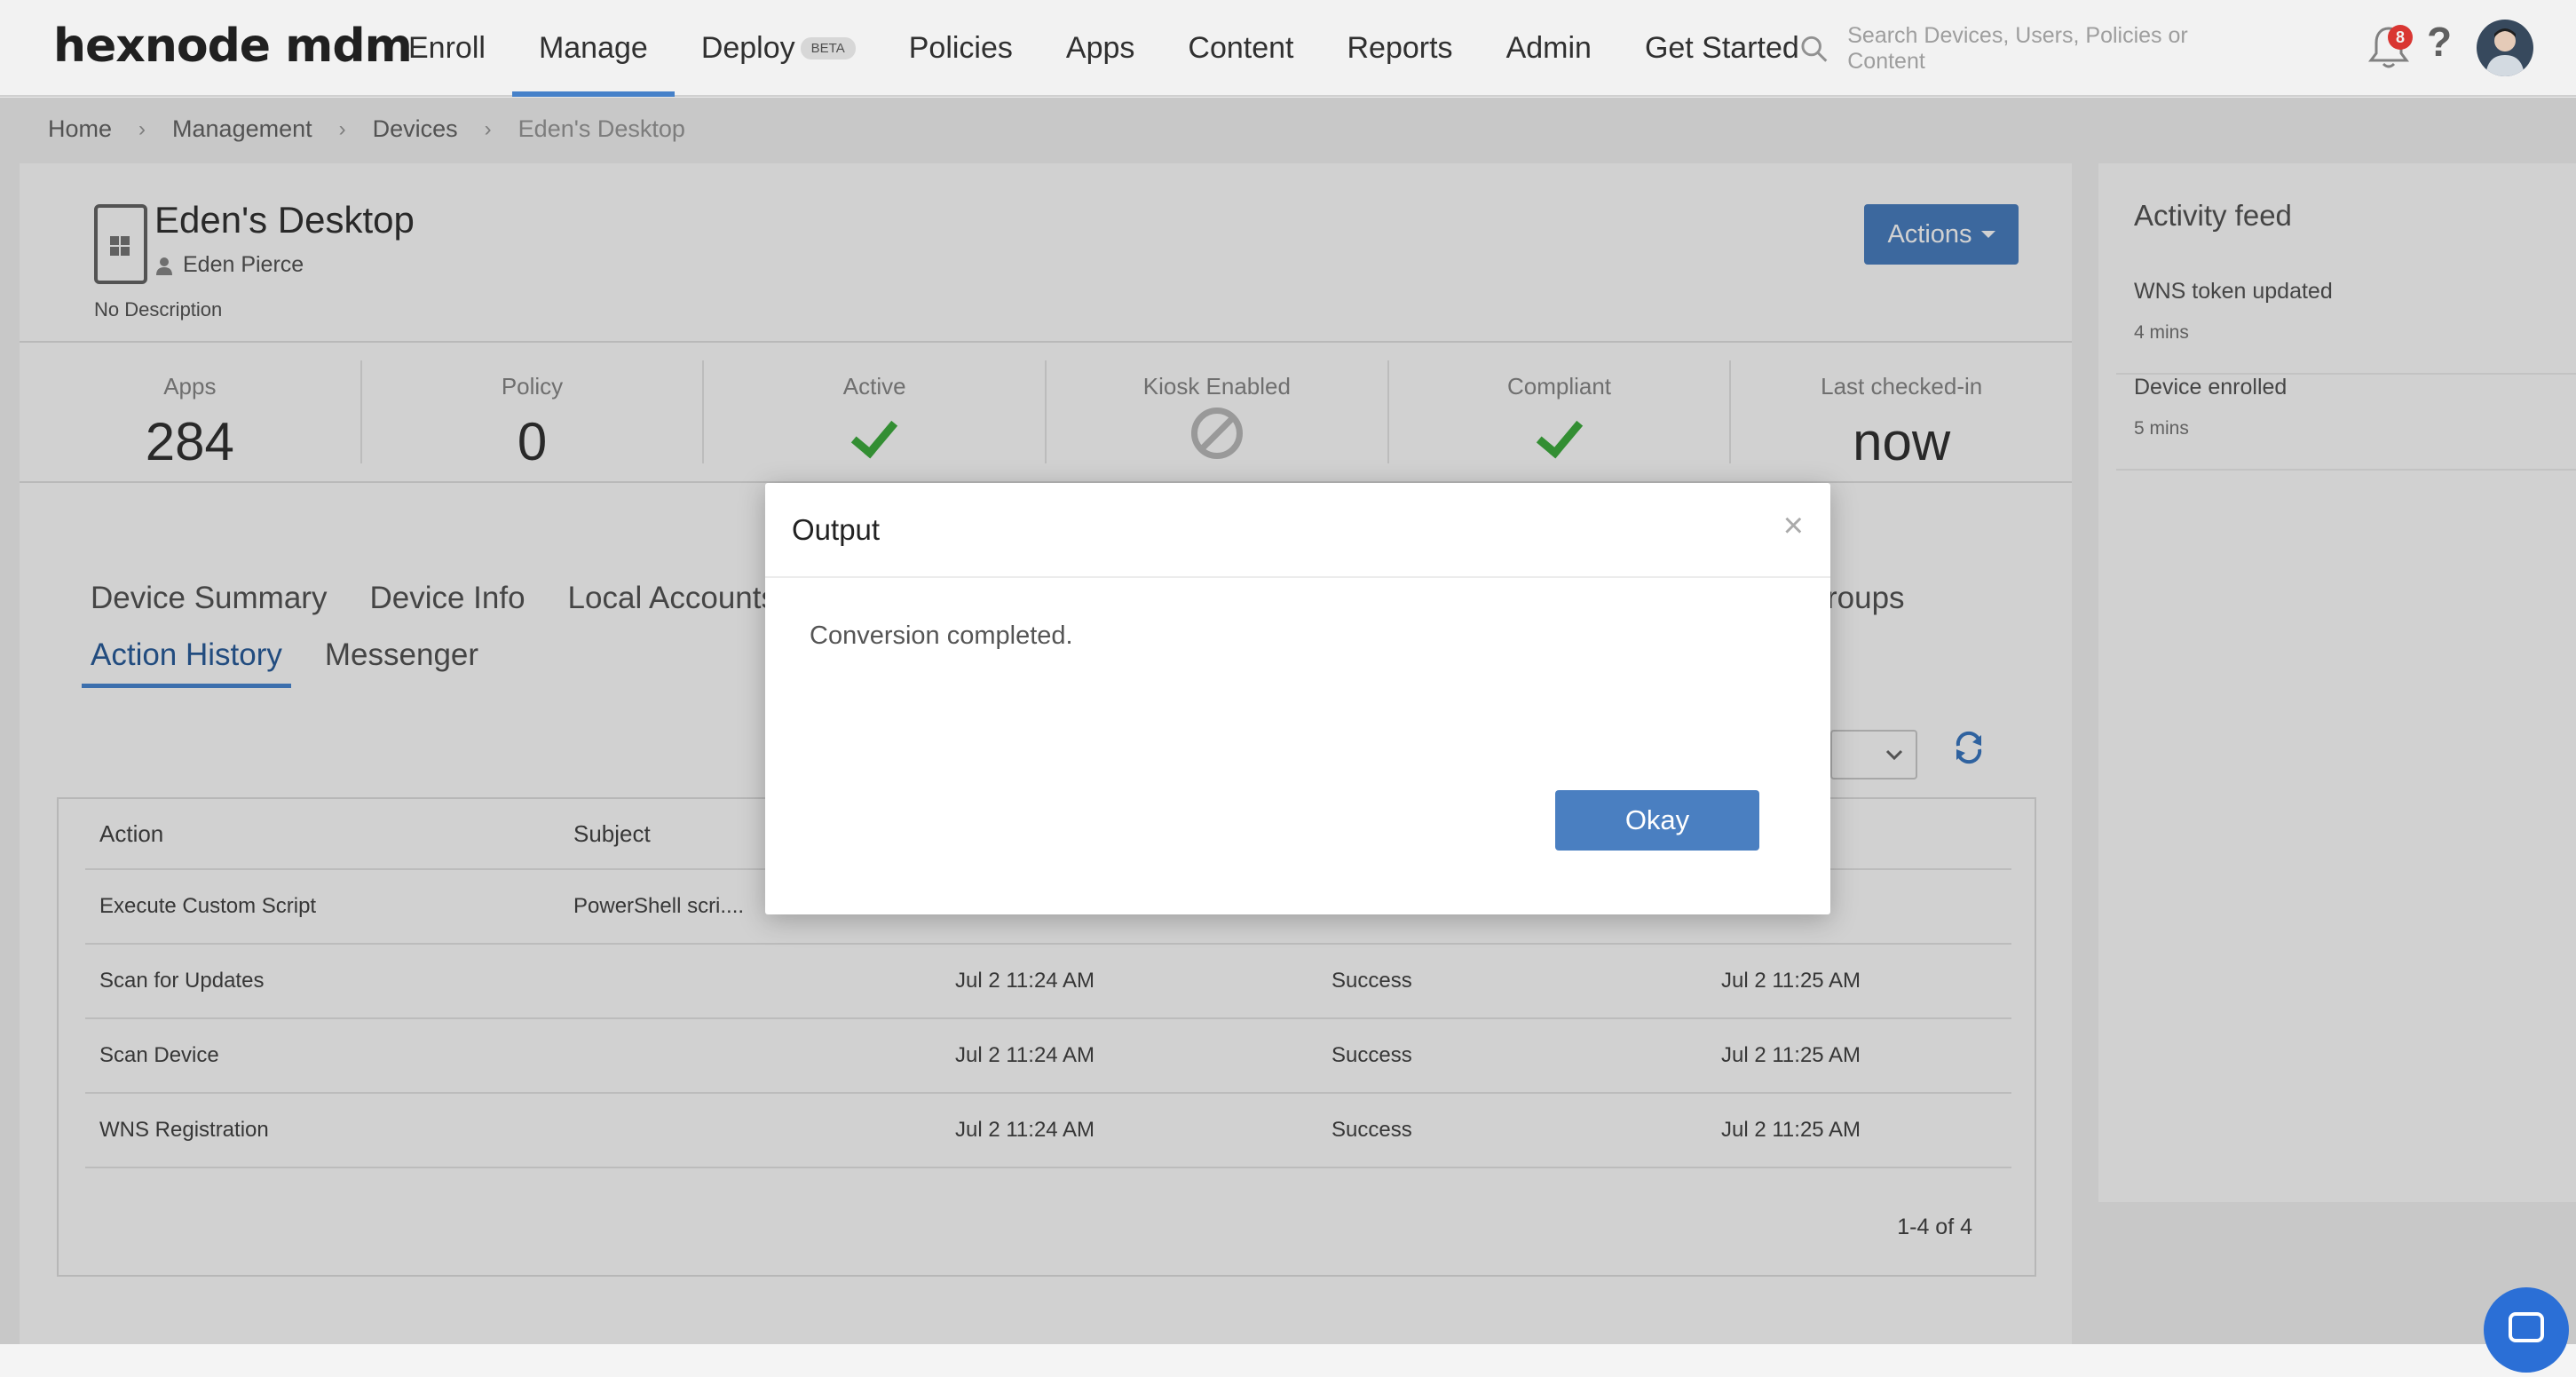 The image size is (2576, 1377). What do you see at coordinates (1288, 49) in the screenshot?
I see `modal-backdrop-top` at bounding box center [1288, 49].